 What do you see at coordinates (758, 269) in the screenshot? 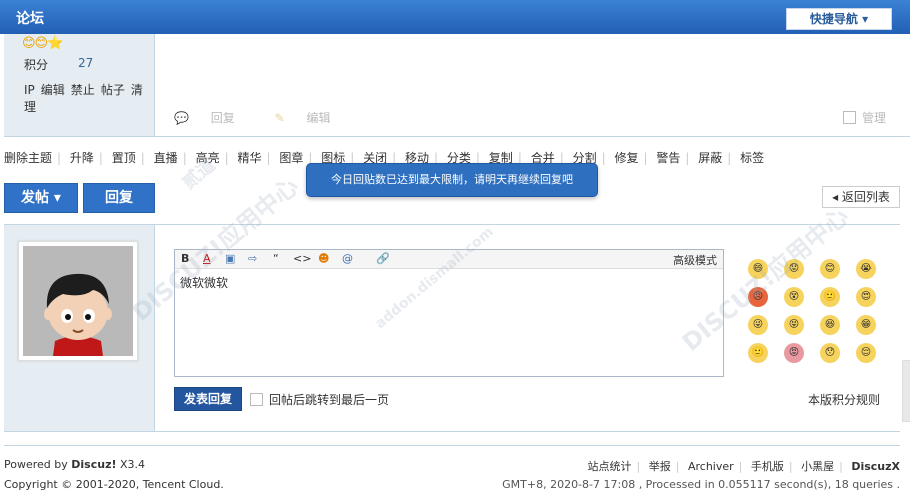
I see `smiley-1-icon: 😄` at bounding box center [758, 269].